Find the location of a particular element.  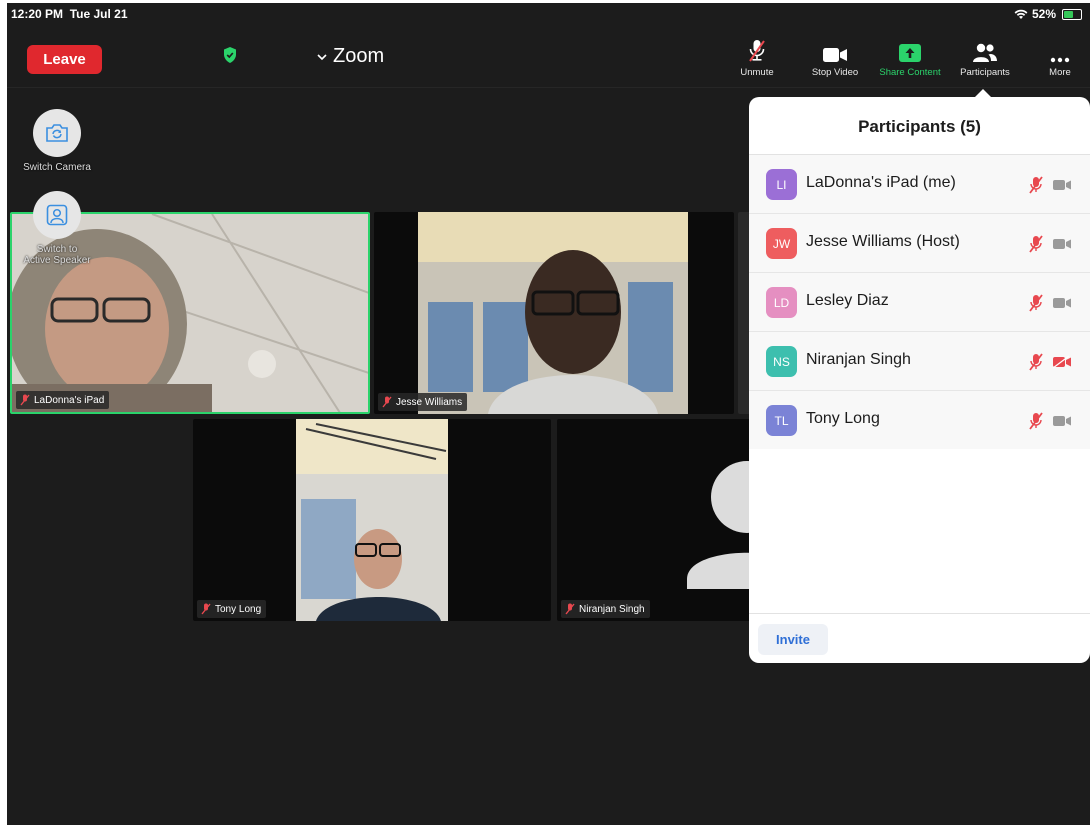

switch-camera-button: Switch Camera is located at coordinates (57, 141).